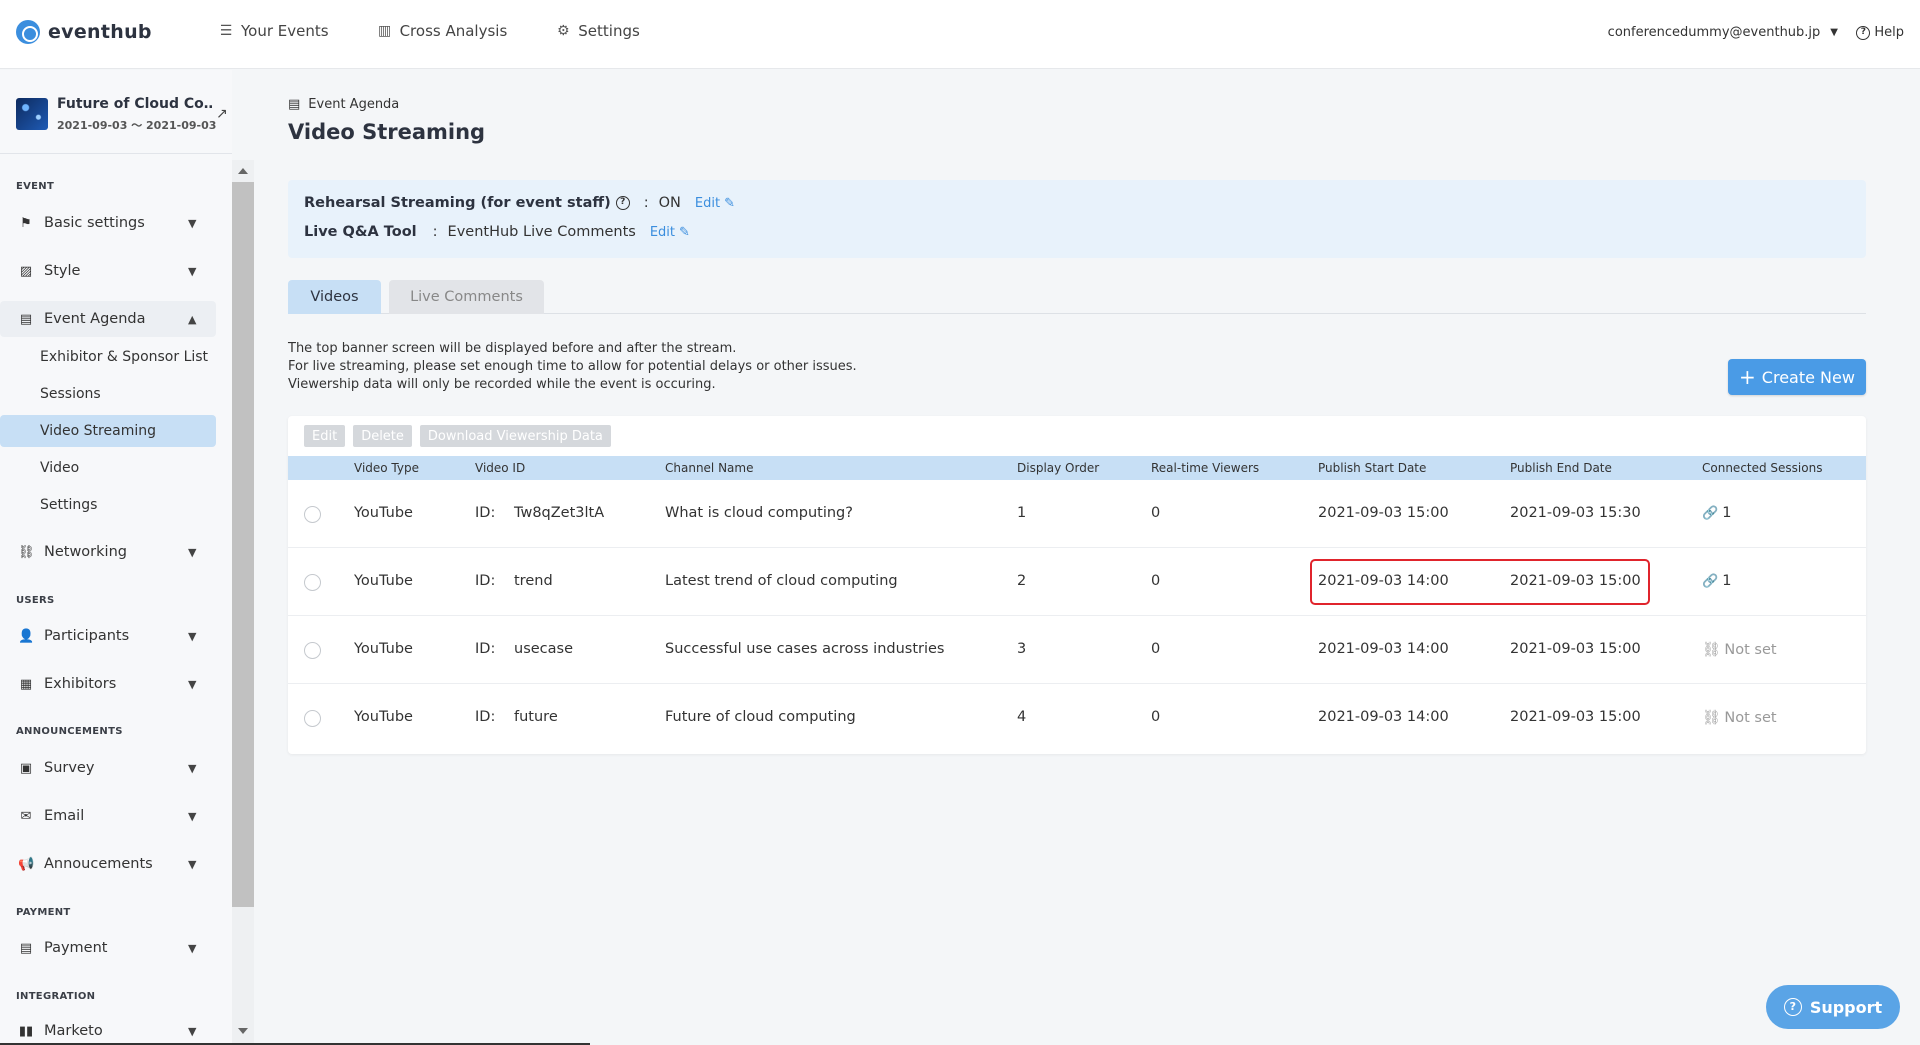 This screenshot has height=1045, width=1920. Describe the element at coordinates (69, 731) in the screenshot. I see `section-announcements: ANNOUNCEMENTS` at that location.